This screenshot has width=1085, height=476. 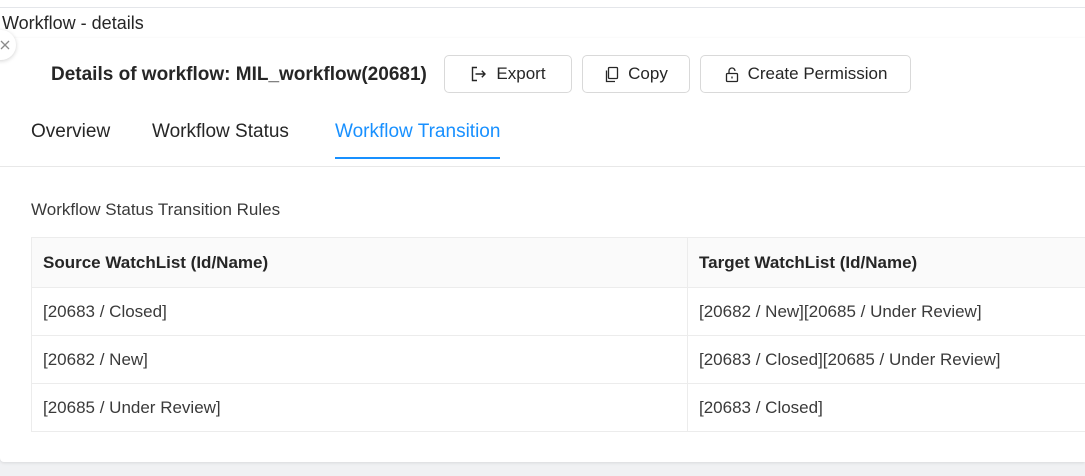 I want to click on cell-target: [20683 / Closed][20685 / Under Review], so click(x=886, y=359).